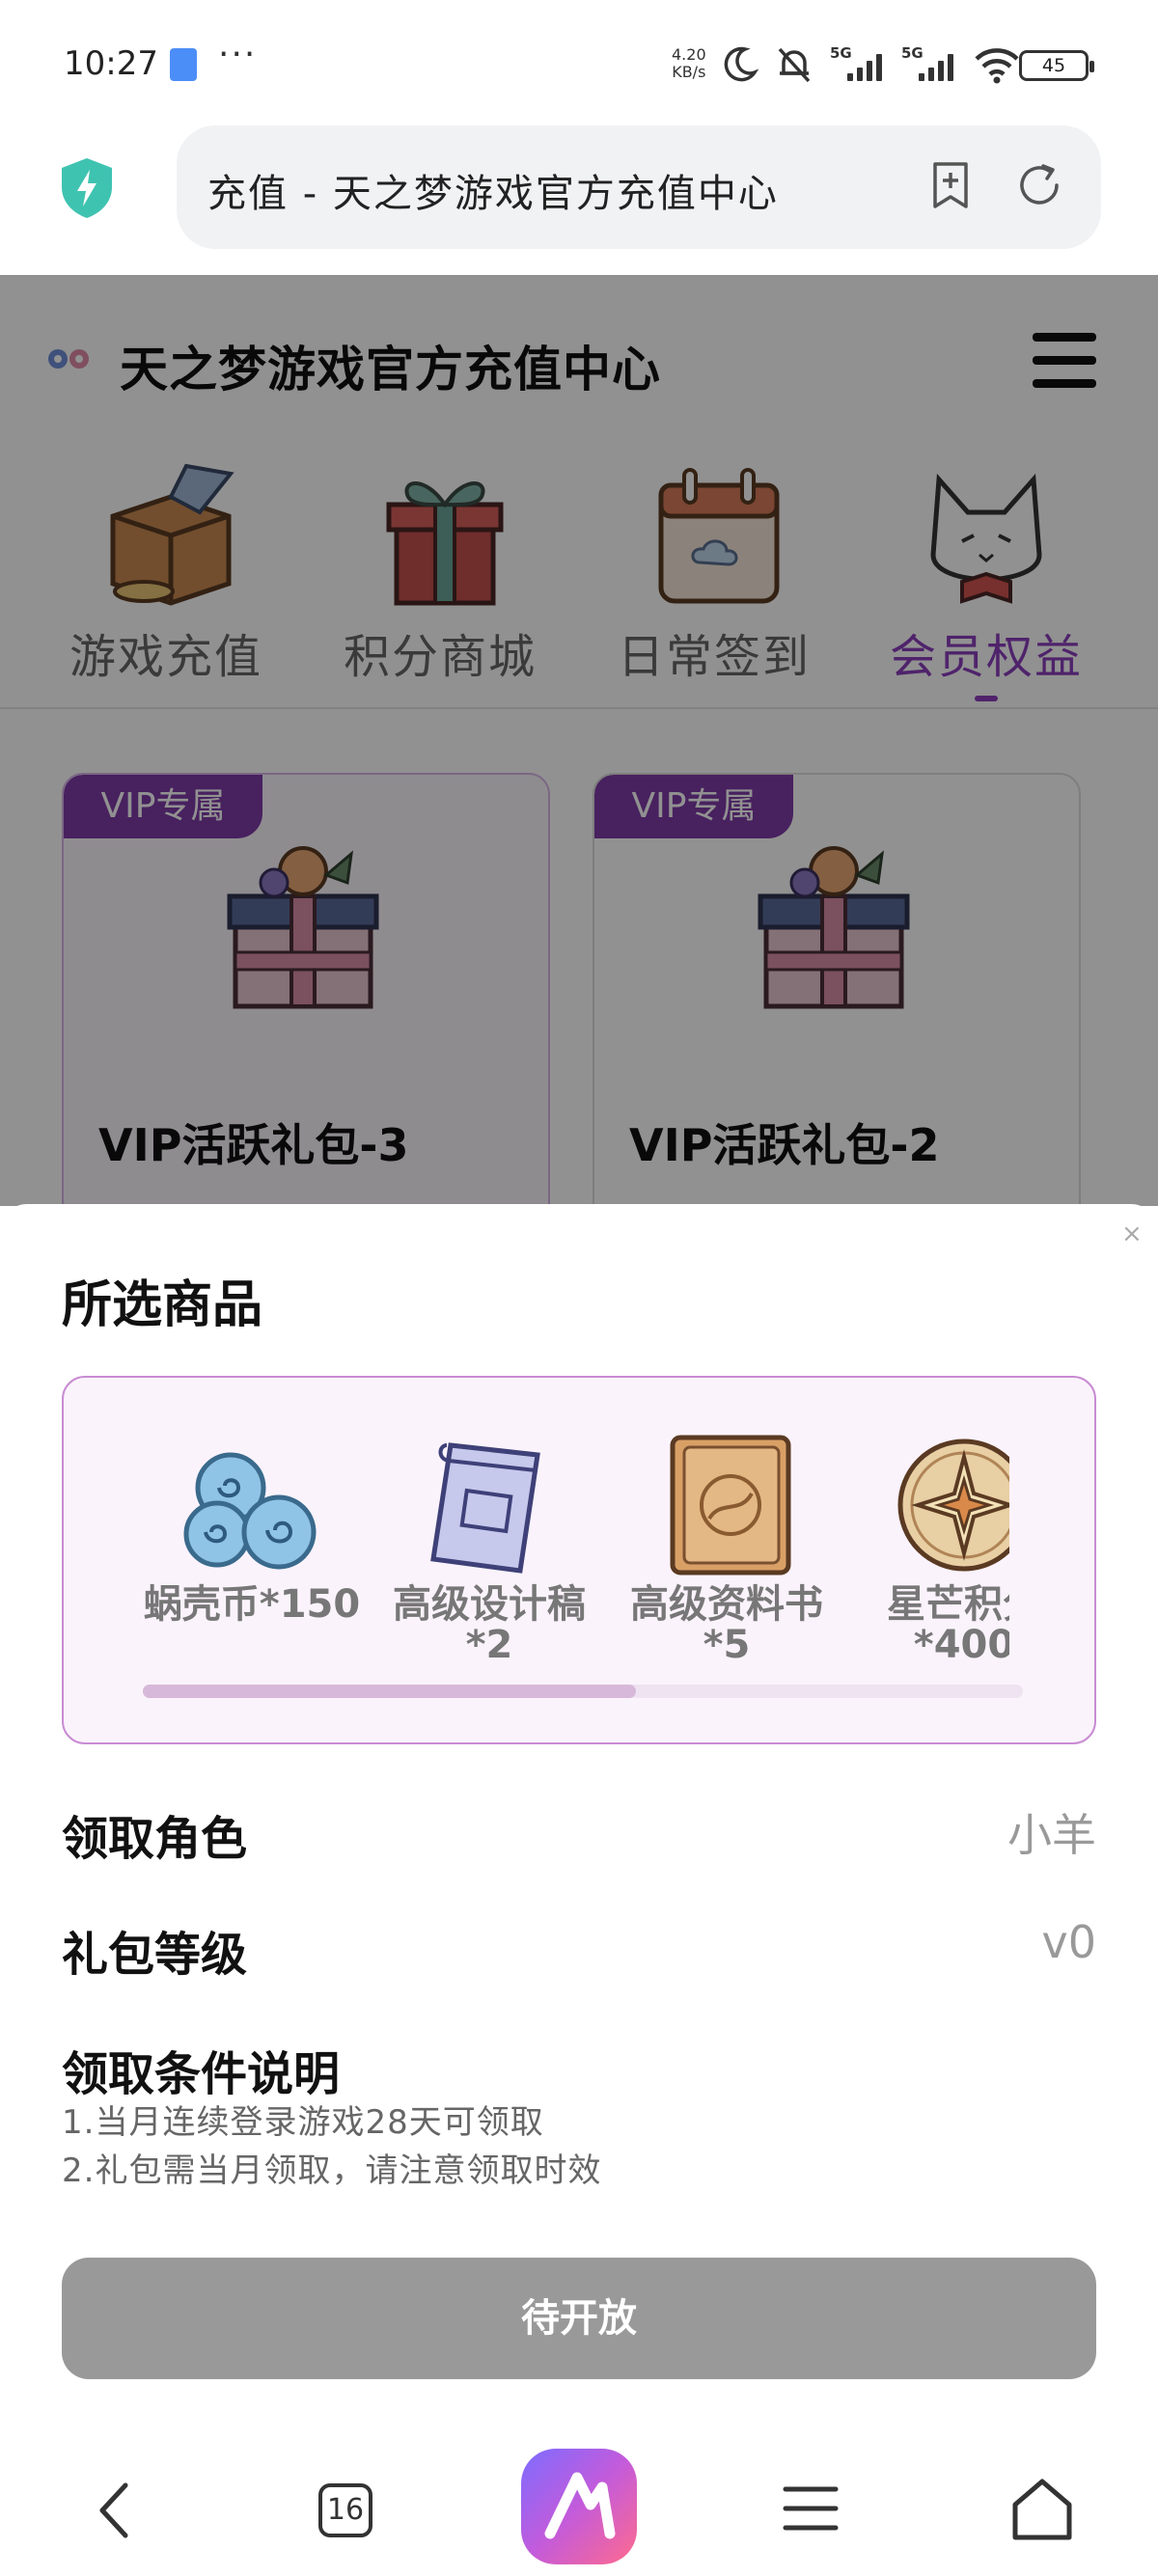 The height and width of the screenshot is (2576, 1158). I want to click on assistant-app-icon, so click(579, 2506).